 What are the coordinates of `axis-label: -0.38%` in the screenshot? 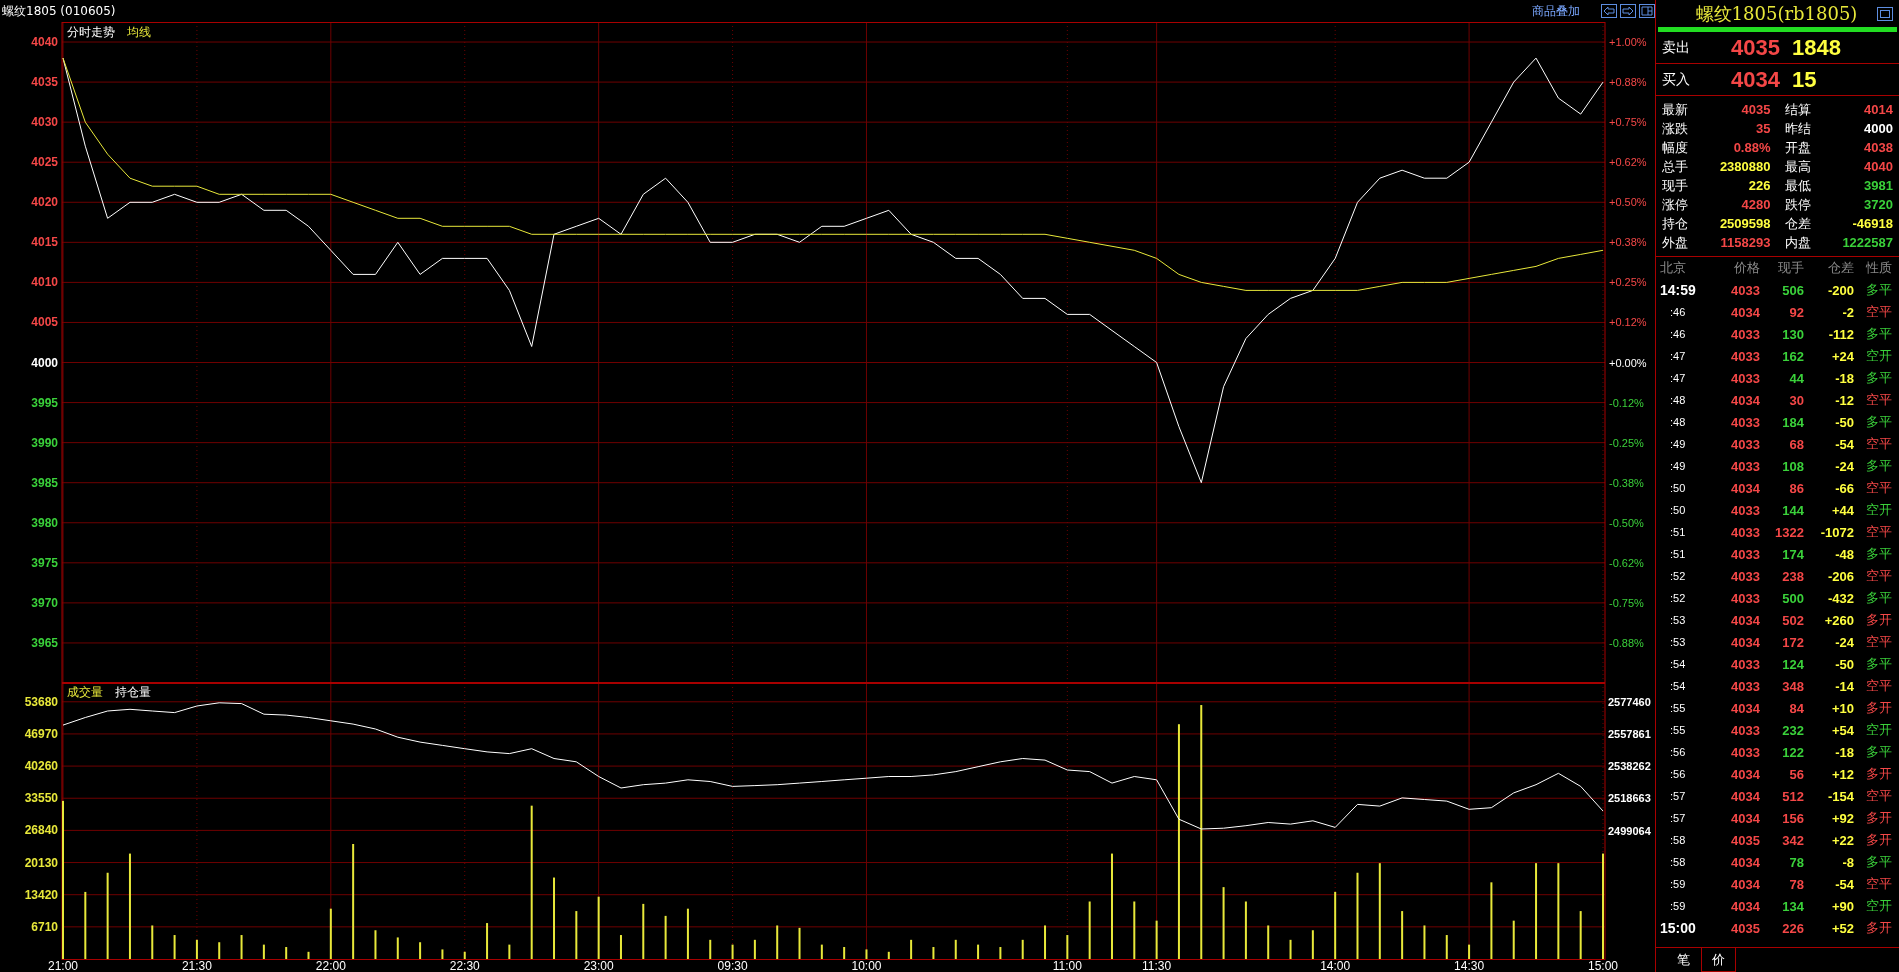 It's located at (1626, 482).